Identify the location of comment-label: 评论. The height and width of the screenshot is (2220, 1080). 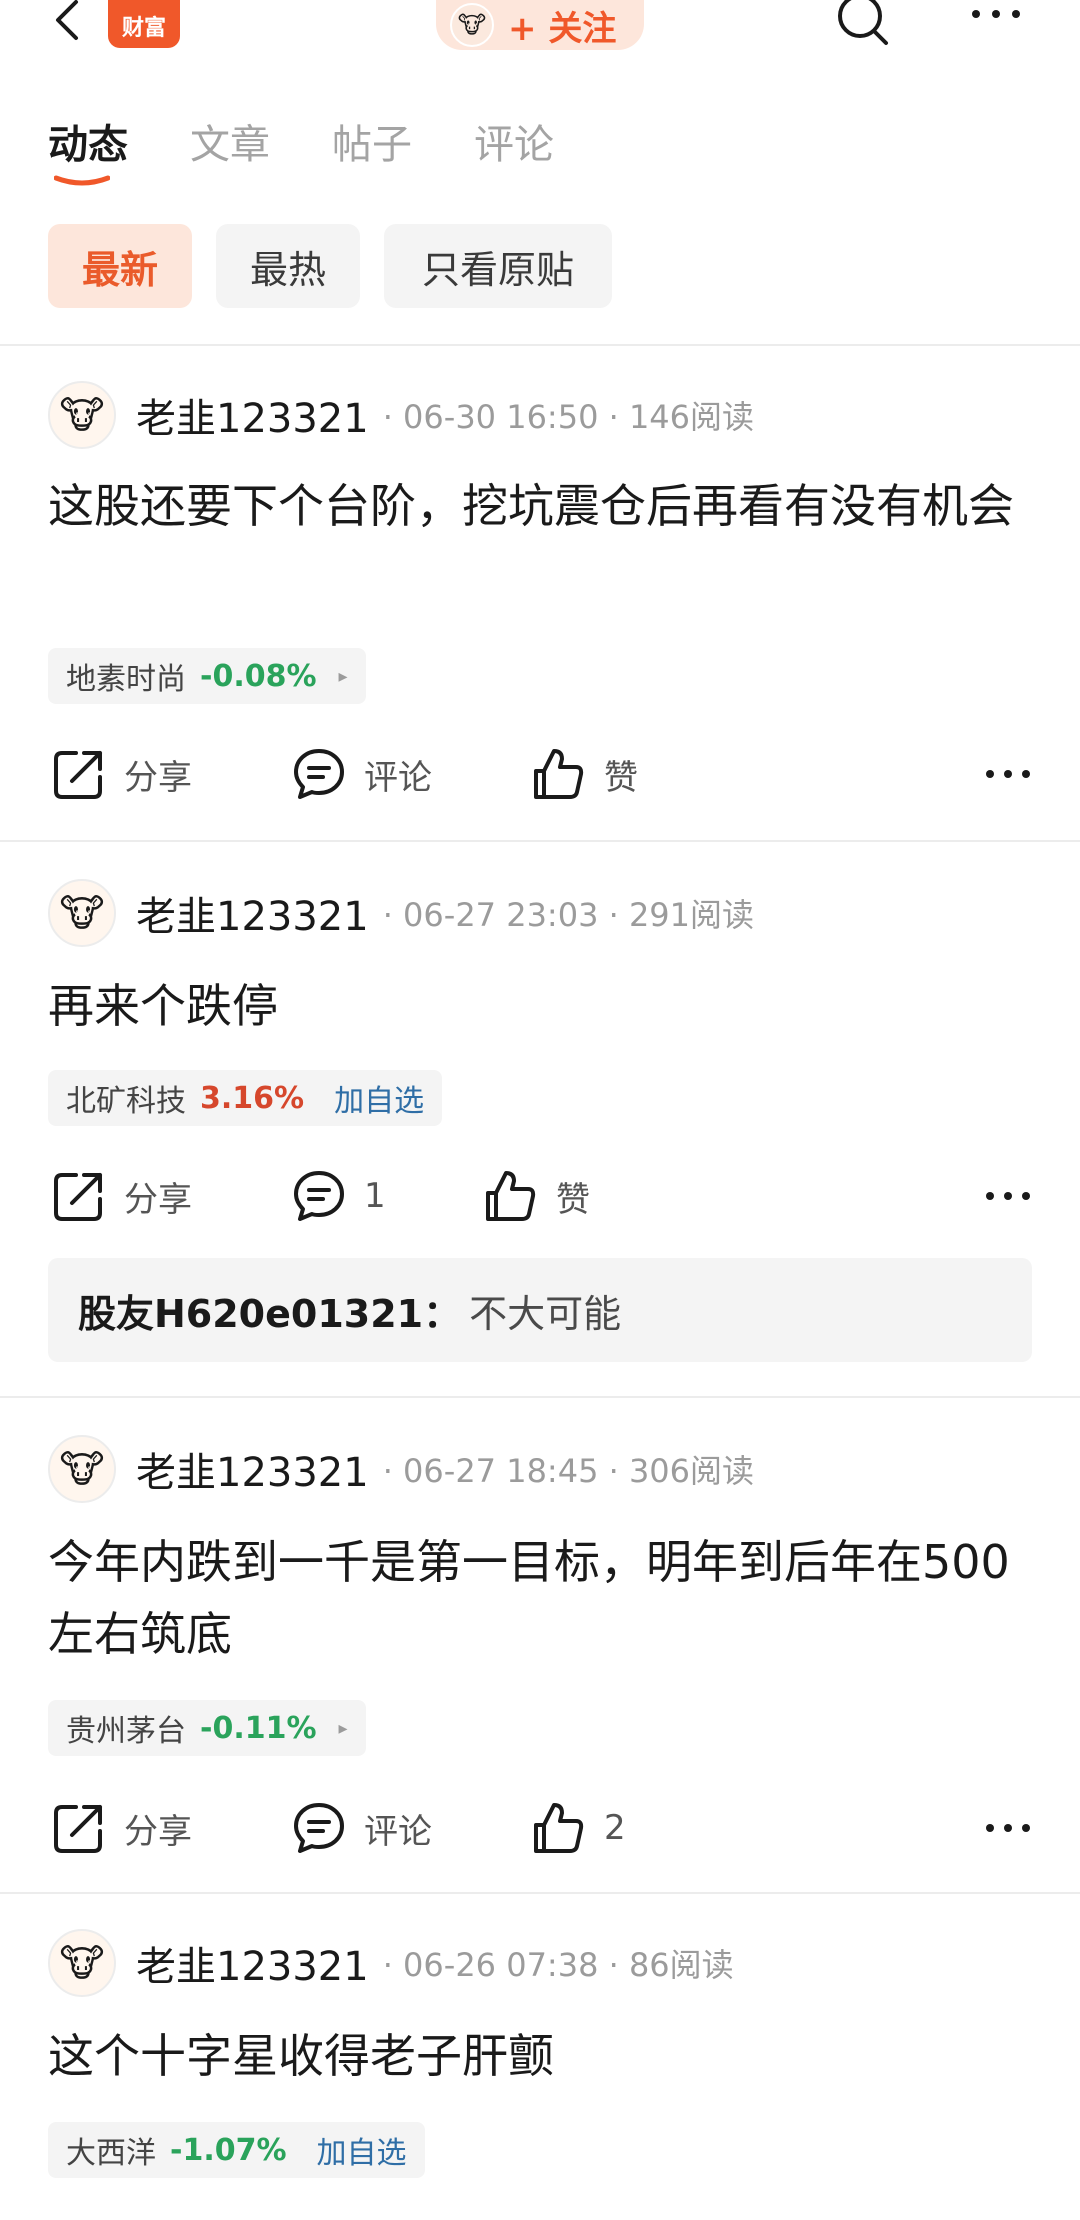
(398, 777).